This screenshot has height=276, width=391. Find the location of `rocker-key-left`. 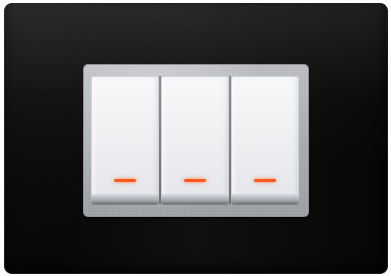

rocker-key-left is located at coordinates (125, 140).